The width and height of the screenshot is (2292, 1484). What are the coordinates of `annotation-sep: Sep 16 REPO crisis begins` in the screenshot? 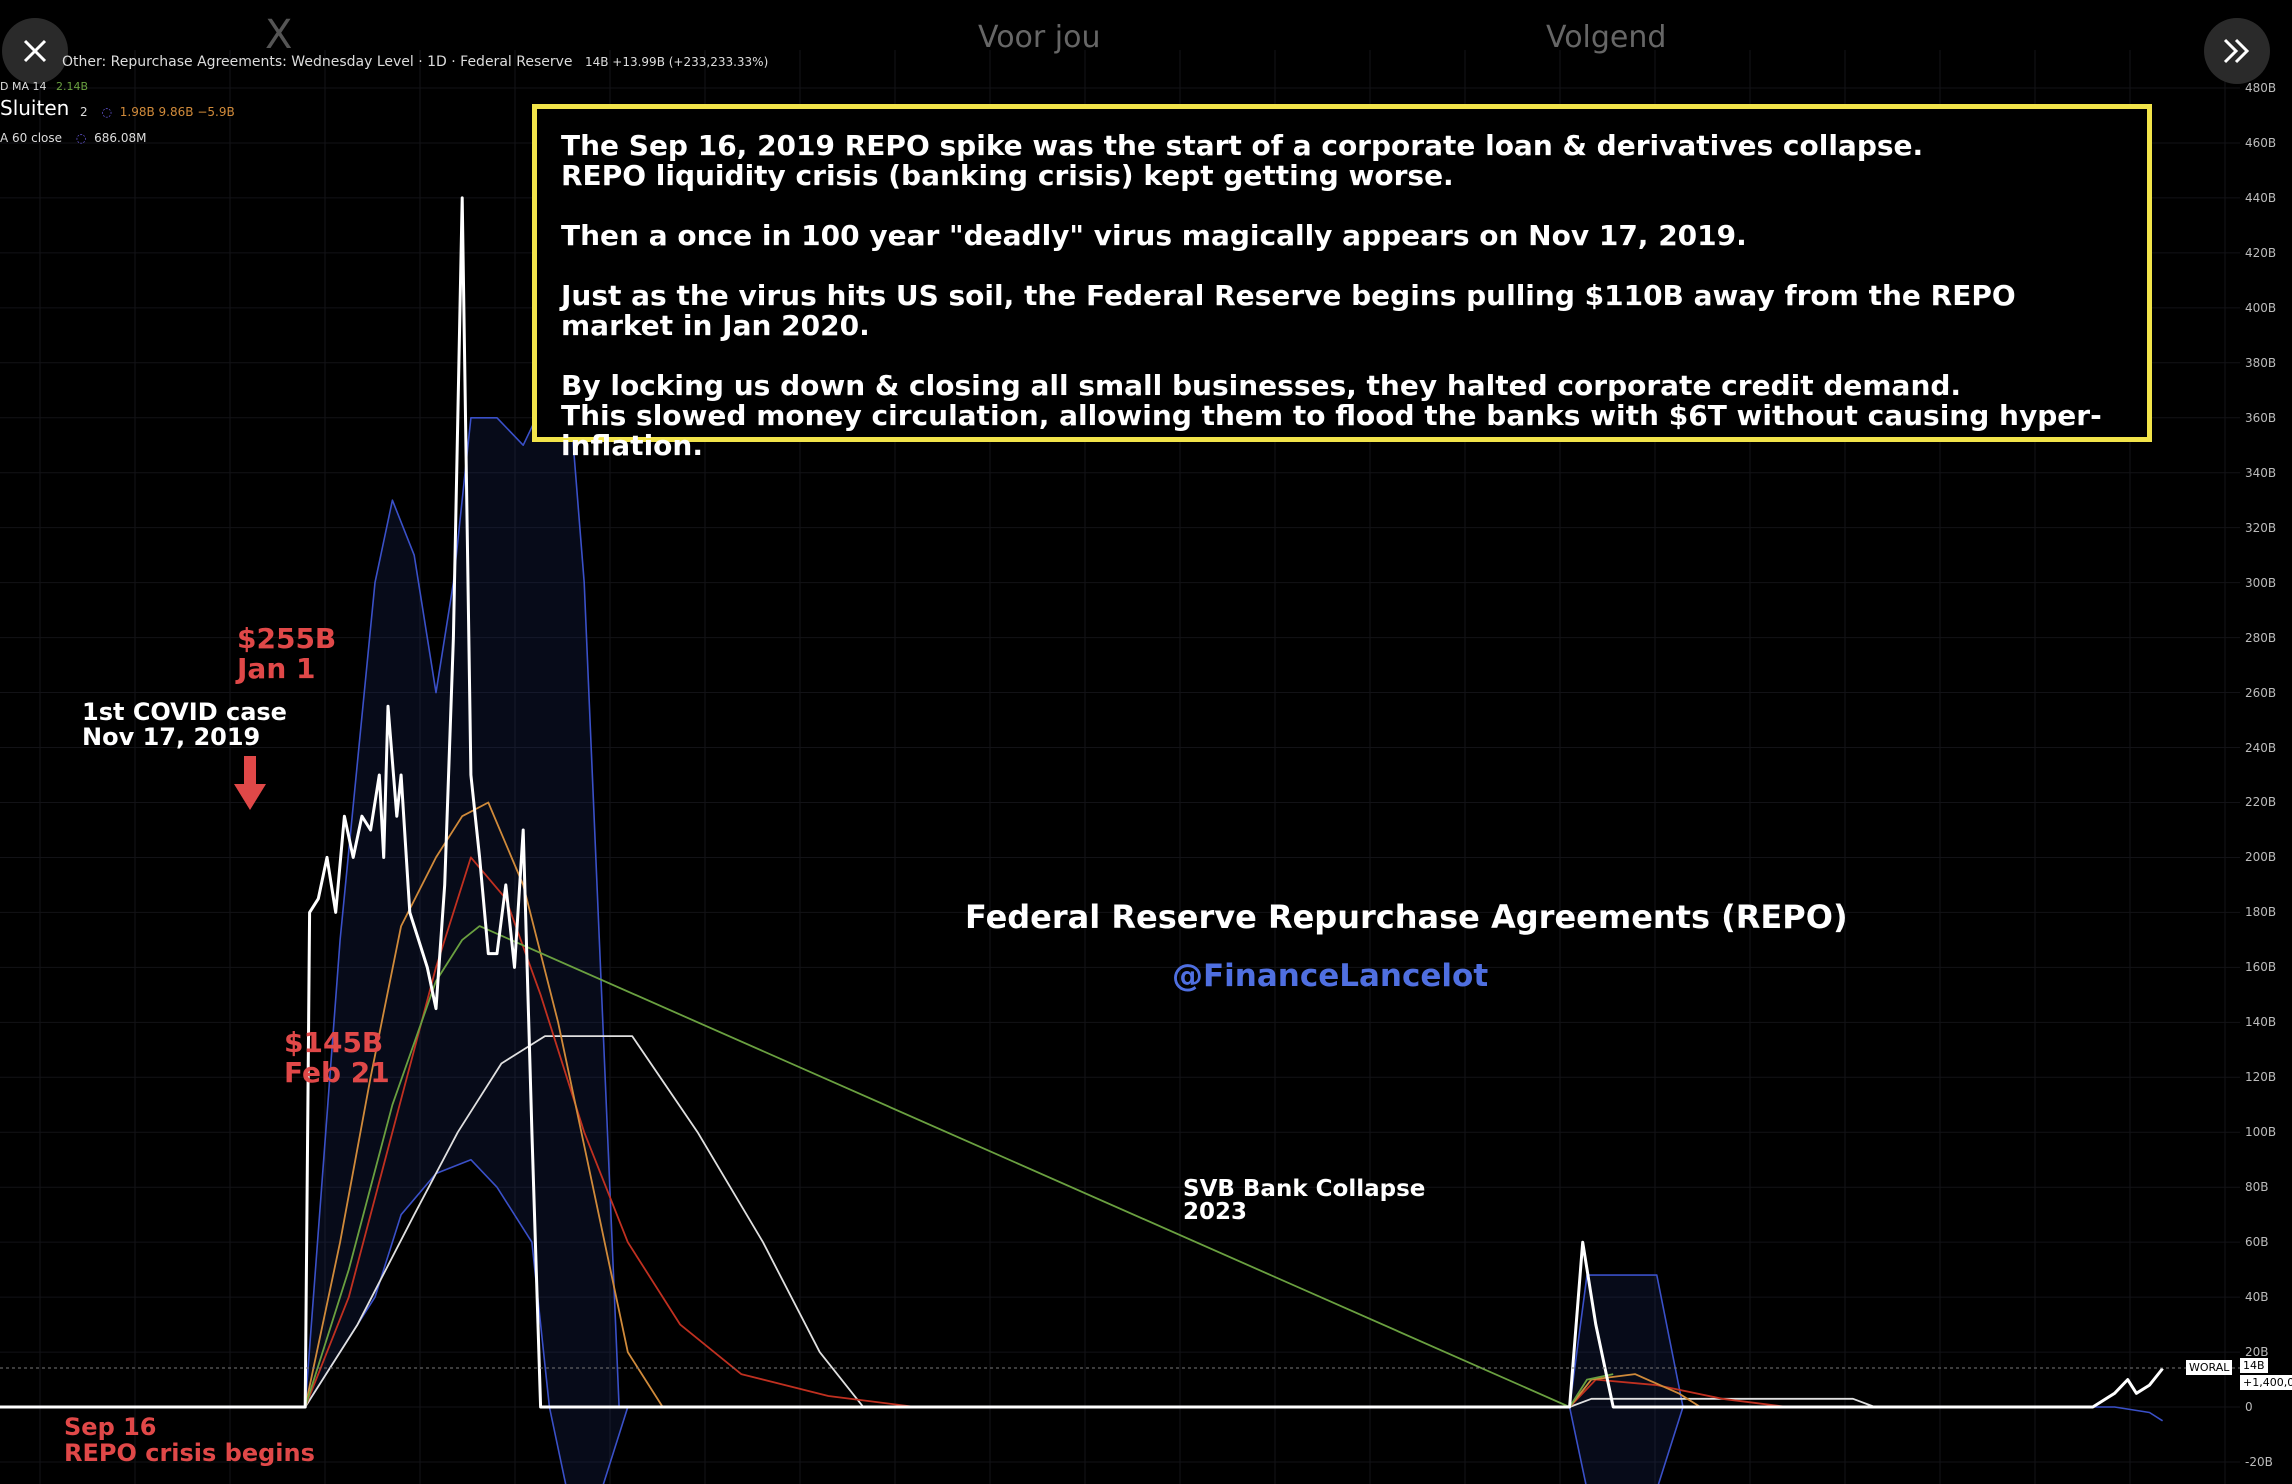 It's located at (189, 1440).